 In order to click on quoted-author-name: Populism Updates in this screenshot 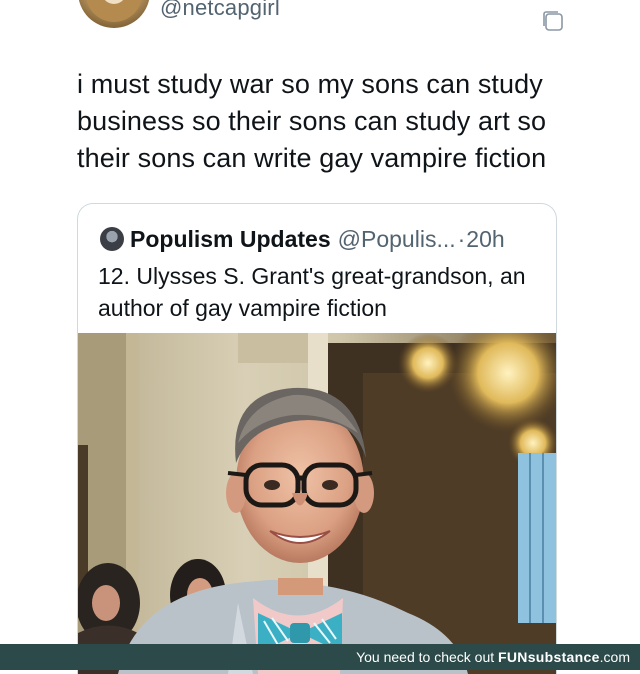, I will do `click(230, 239)`.